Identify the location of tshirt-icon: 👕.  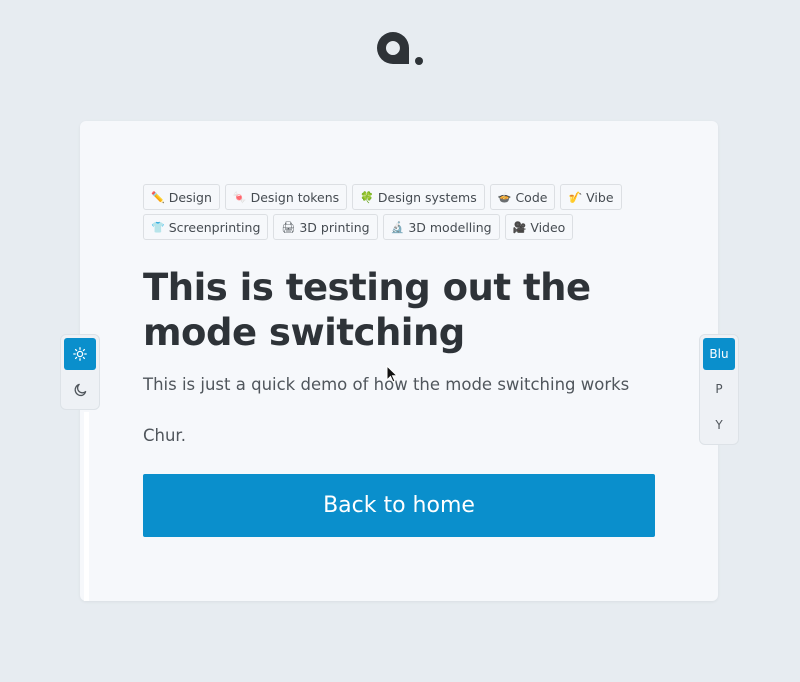
(158, 227).